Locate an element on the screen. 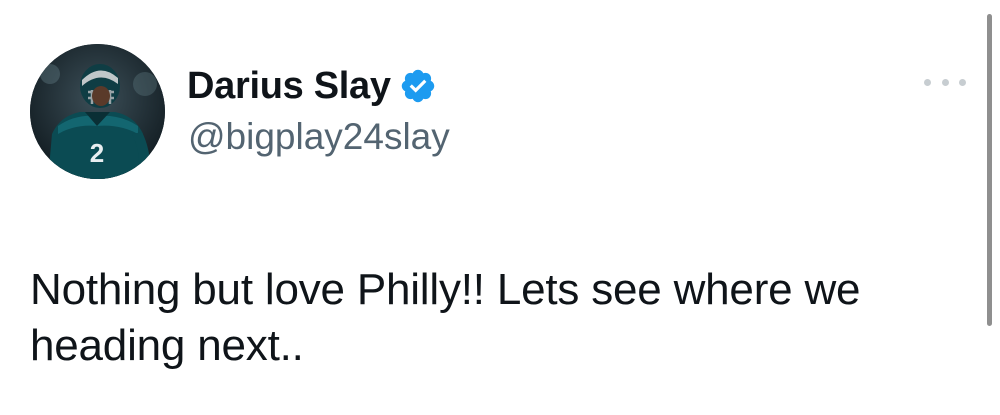  author-name-row: Darius Slay is located at coordinates (312, 86).